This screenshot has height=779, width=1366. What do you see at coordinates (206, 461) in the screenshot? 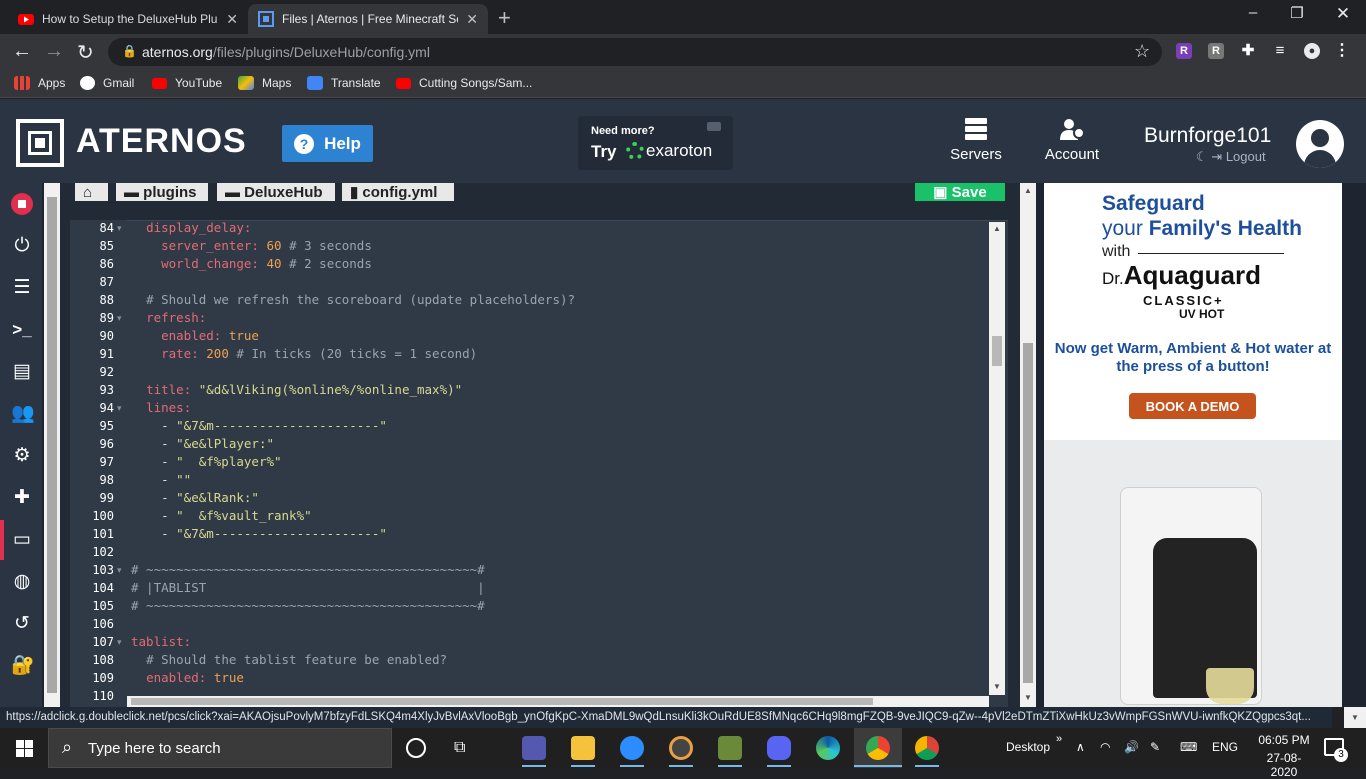
I see `code-line-97: - " &f%player%"` at bounding box center [206, 461].